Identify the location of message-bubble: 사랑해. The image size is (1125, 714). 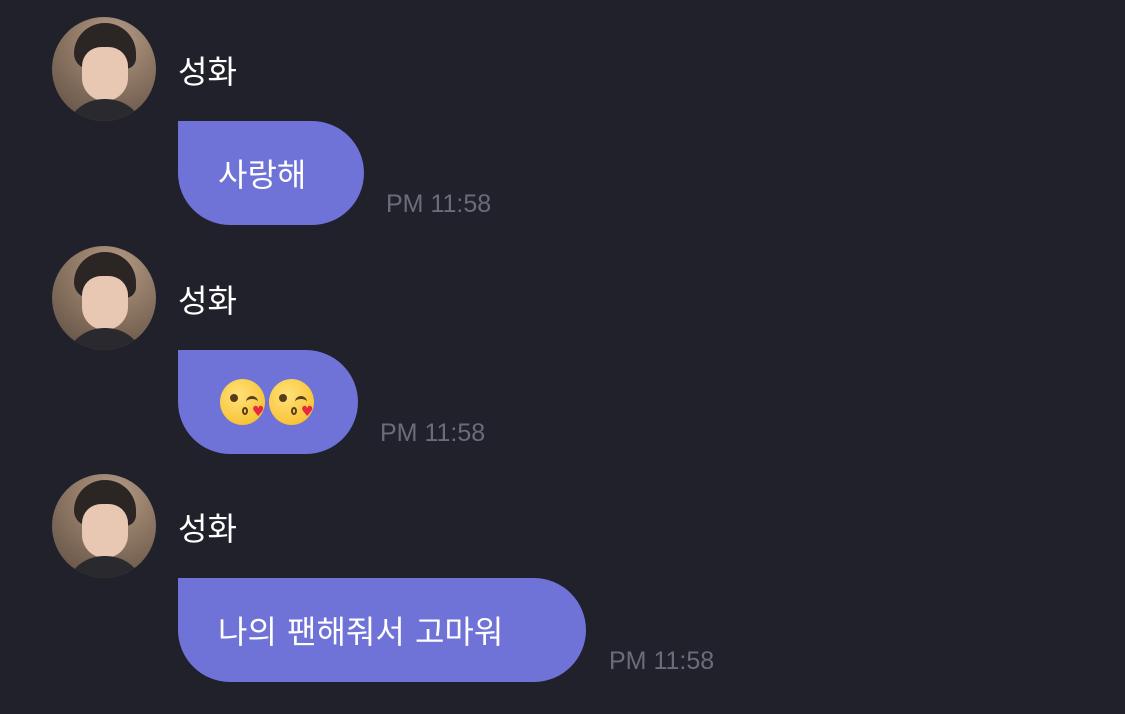
(271, 173).